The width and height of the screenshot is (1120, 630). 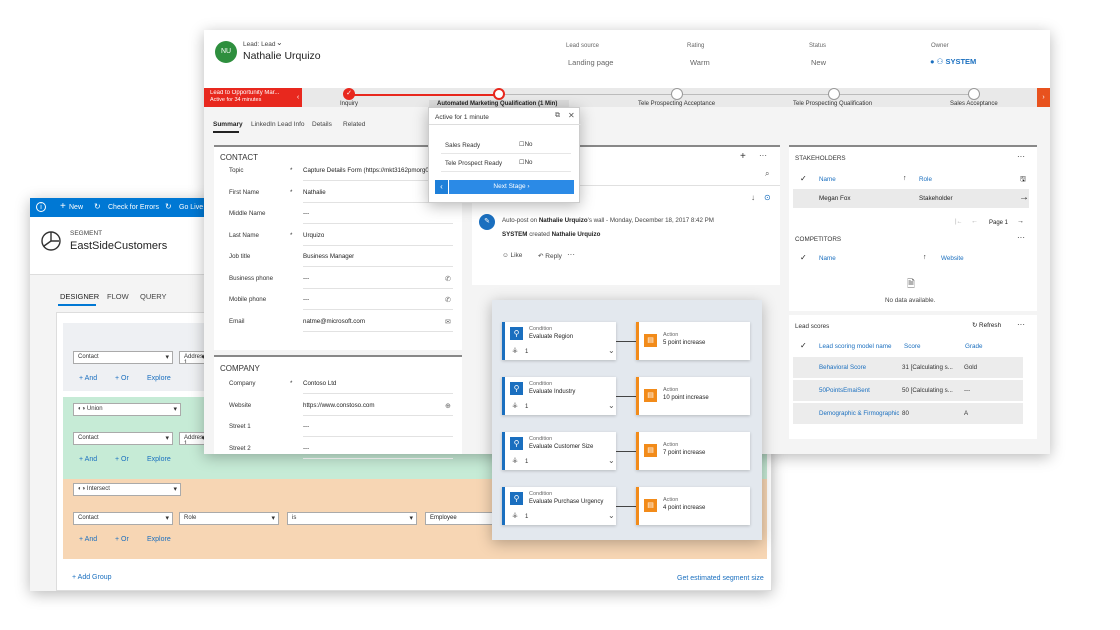 I want to click on process-prev-button: ‹, so click(x=298, y=97).